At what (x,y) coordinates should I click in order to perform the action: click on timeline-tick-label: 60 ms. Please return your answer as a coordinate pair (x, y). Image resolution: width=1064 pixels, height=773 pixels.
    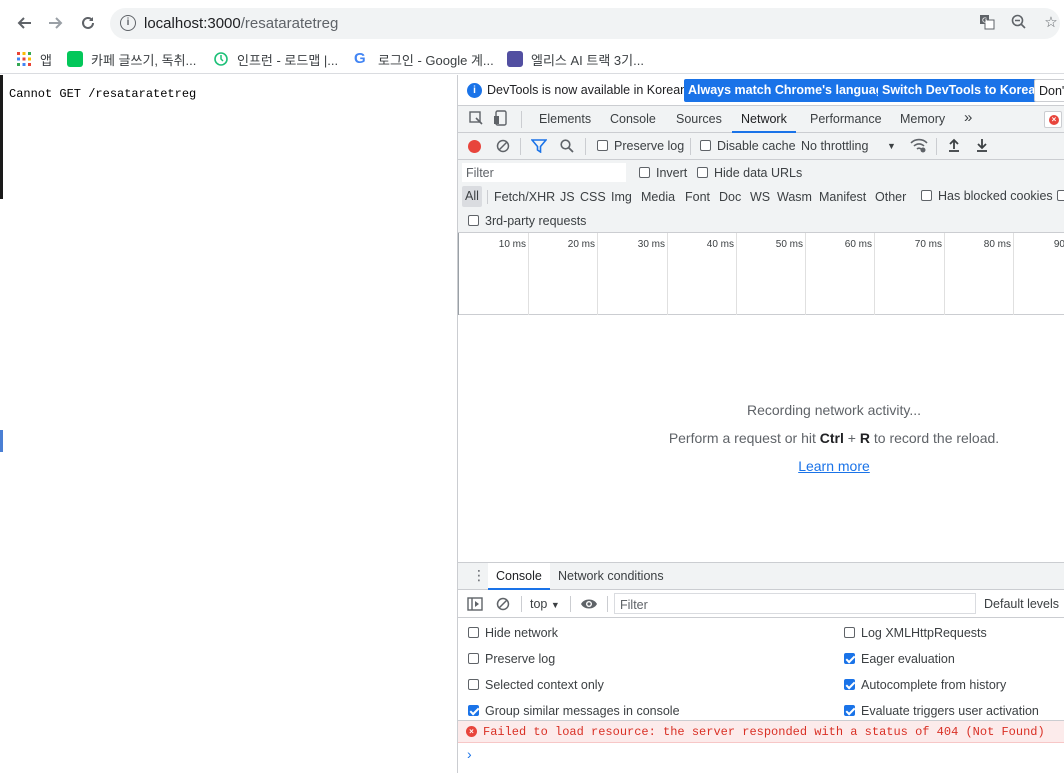
    Looking at the image, I should click on (858, 244).